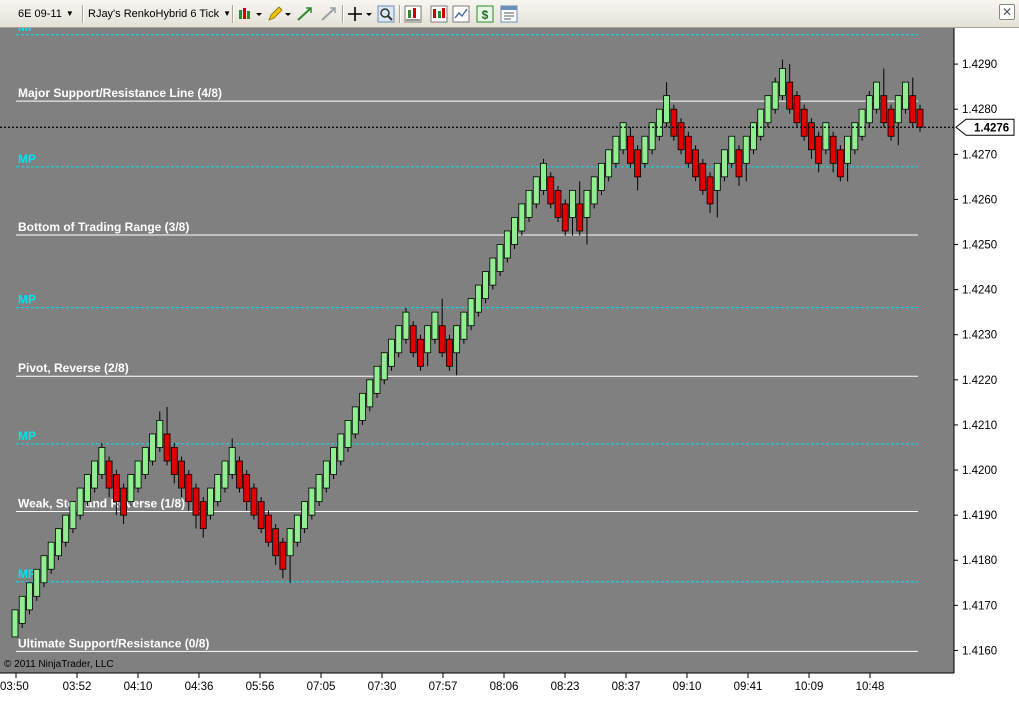 The width and height of the screenshot is (1019, 703). Describe the element at coordinates (461, 14) in the screenshot. I see `line-chart-icon` at that location.